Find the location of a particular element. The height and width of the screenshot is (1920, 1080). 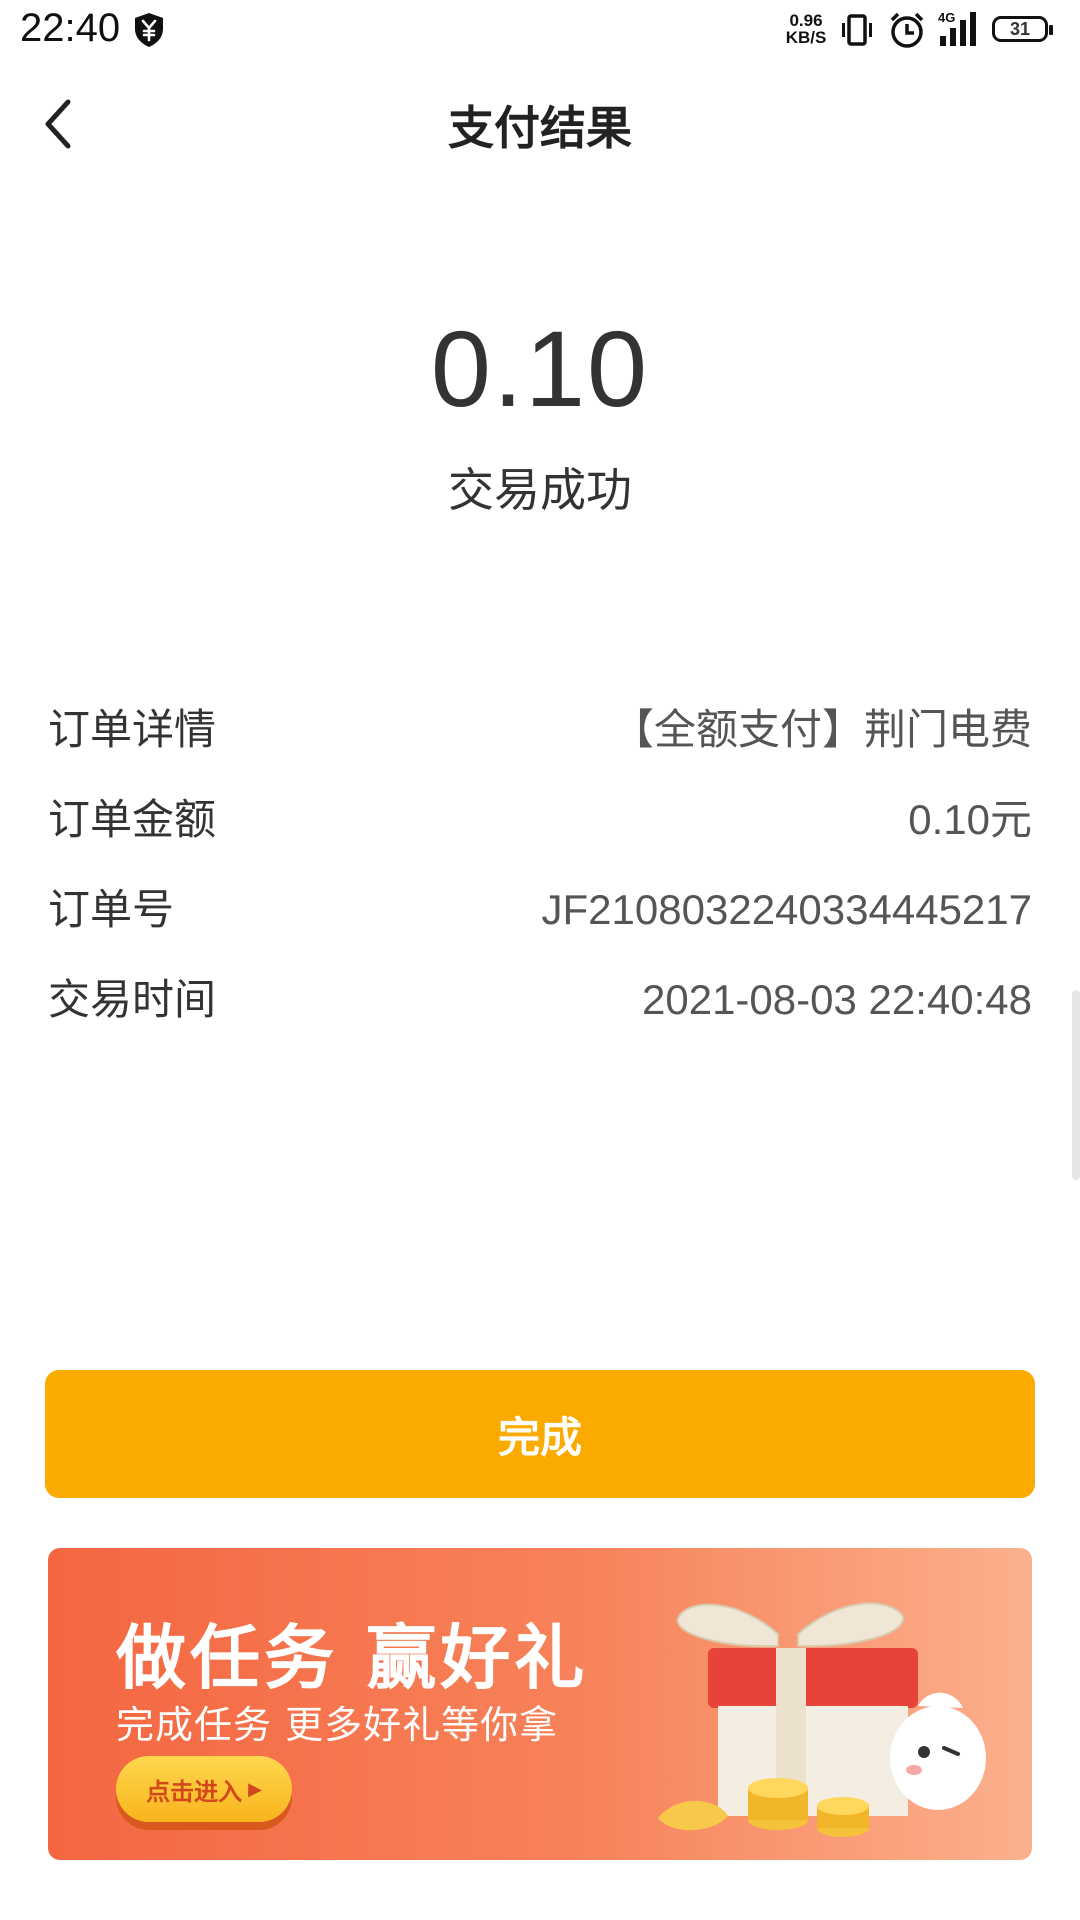

promo-subtitle: 完成任务 更多好礼等你拿 is located at coordinates (337, 1725).